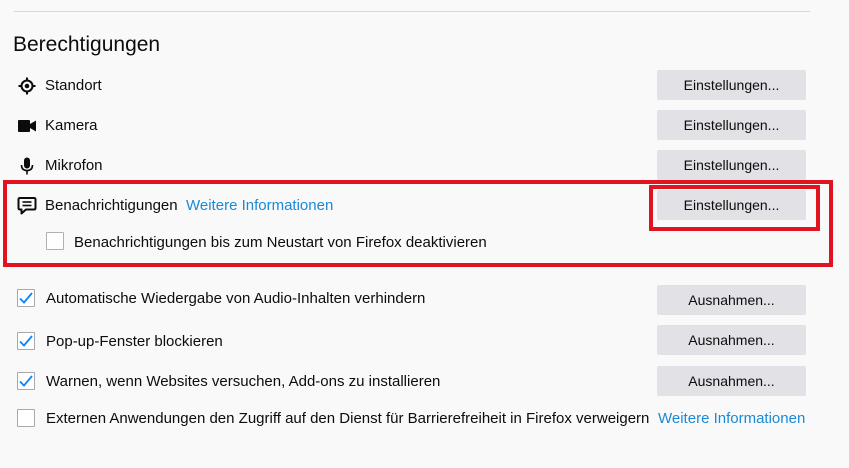 This screenshot has height=468, width=849. I want to click on permission-label-kamera: Kamera, so click(71, 125).